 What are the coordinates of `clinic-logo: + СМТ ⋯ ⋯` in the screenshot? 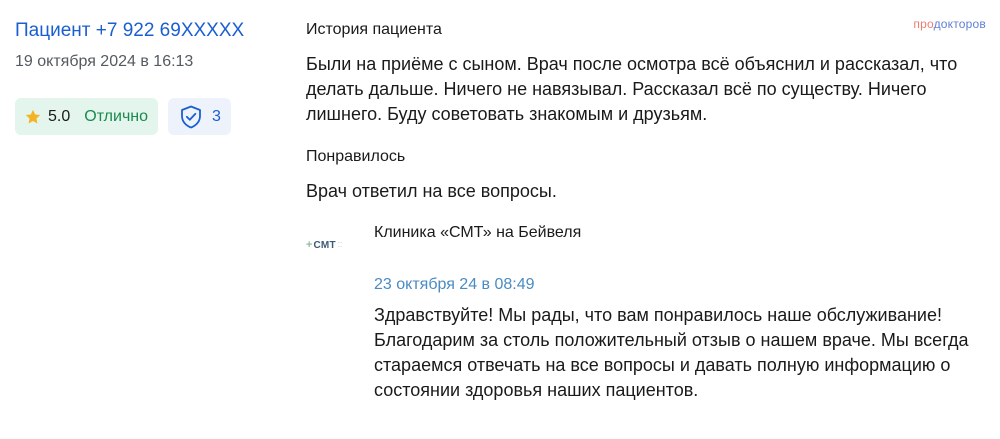 It's located at (332, 245).